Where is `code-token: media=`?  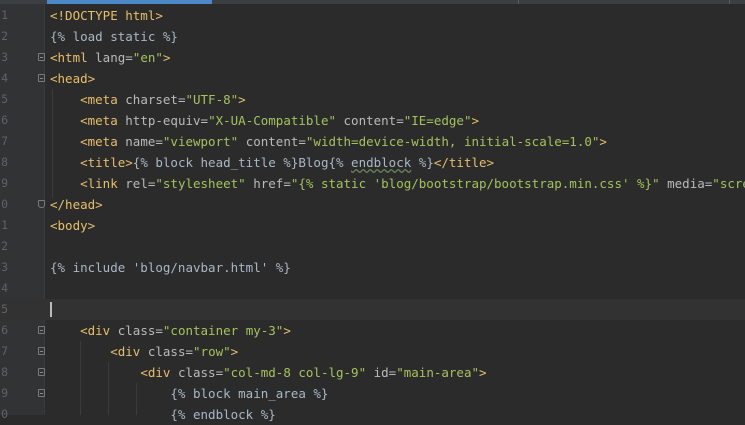
code-token: media= is located at coordinates (686, 183).